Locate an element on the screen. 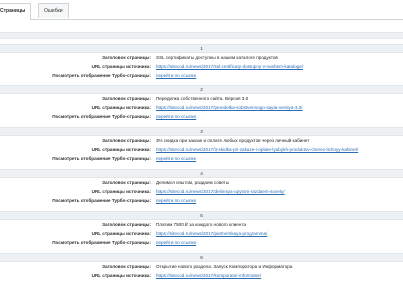 Image resolution: width=403 pixels, height=294 pixels. panel-header-bar is located at coordinates (201, 35).